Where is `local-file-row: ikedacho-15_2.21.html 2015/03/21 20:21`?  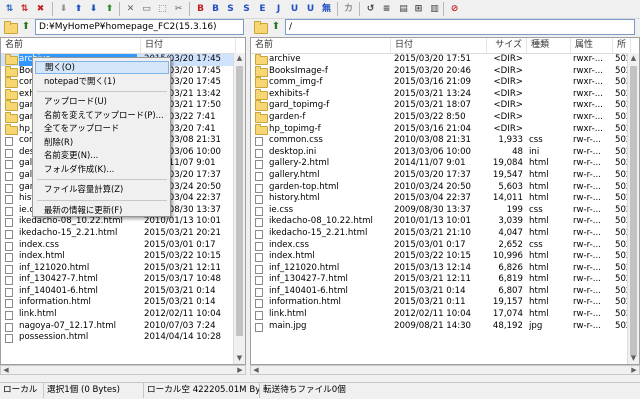 local-file-row: ikedacho-15_2.21.html 2015/03/21 20:21 is located at coordinates (123, 234).